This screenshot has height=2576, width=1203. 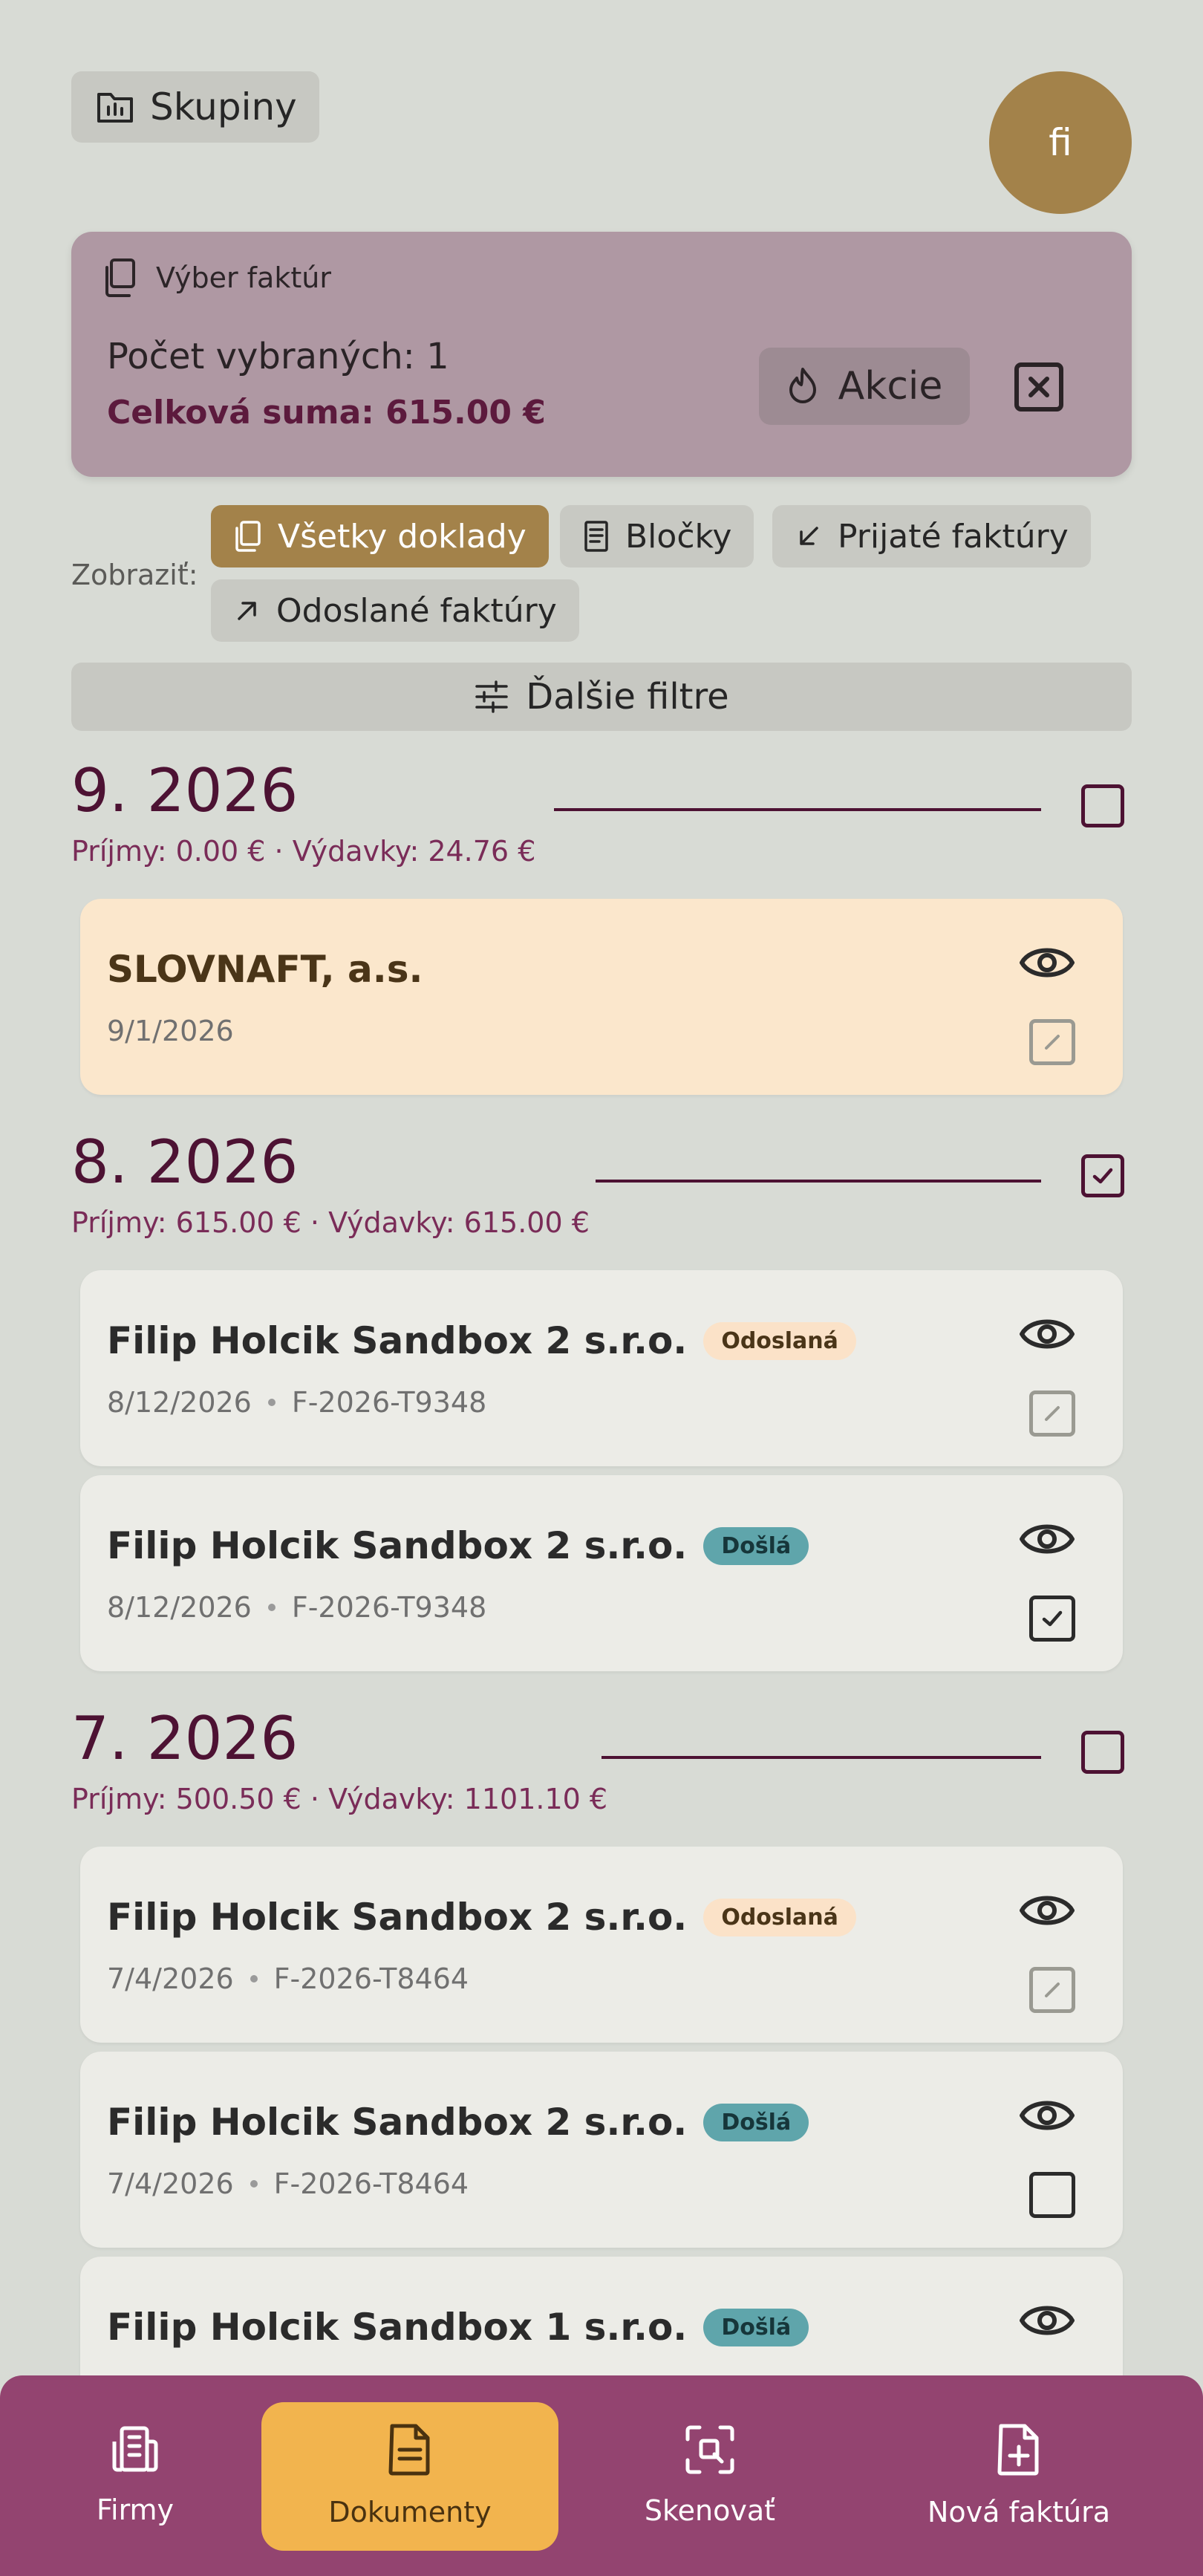 I want to click on document-date: 9/1/2026, so click(x=170, y=1031).